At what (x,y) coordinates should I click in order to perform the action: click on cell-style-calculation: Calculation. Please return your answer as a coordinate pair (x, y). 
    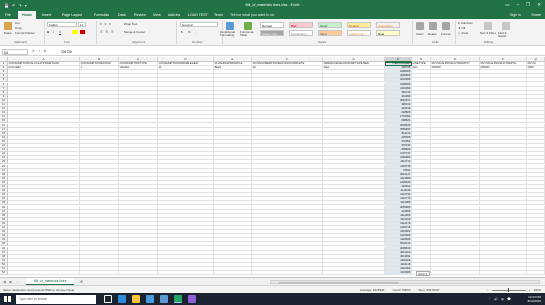
    Looking at the image, I should click on (388, 25).